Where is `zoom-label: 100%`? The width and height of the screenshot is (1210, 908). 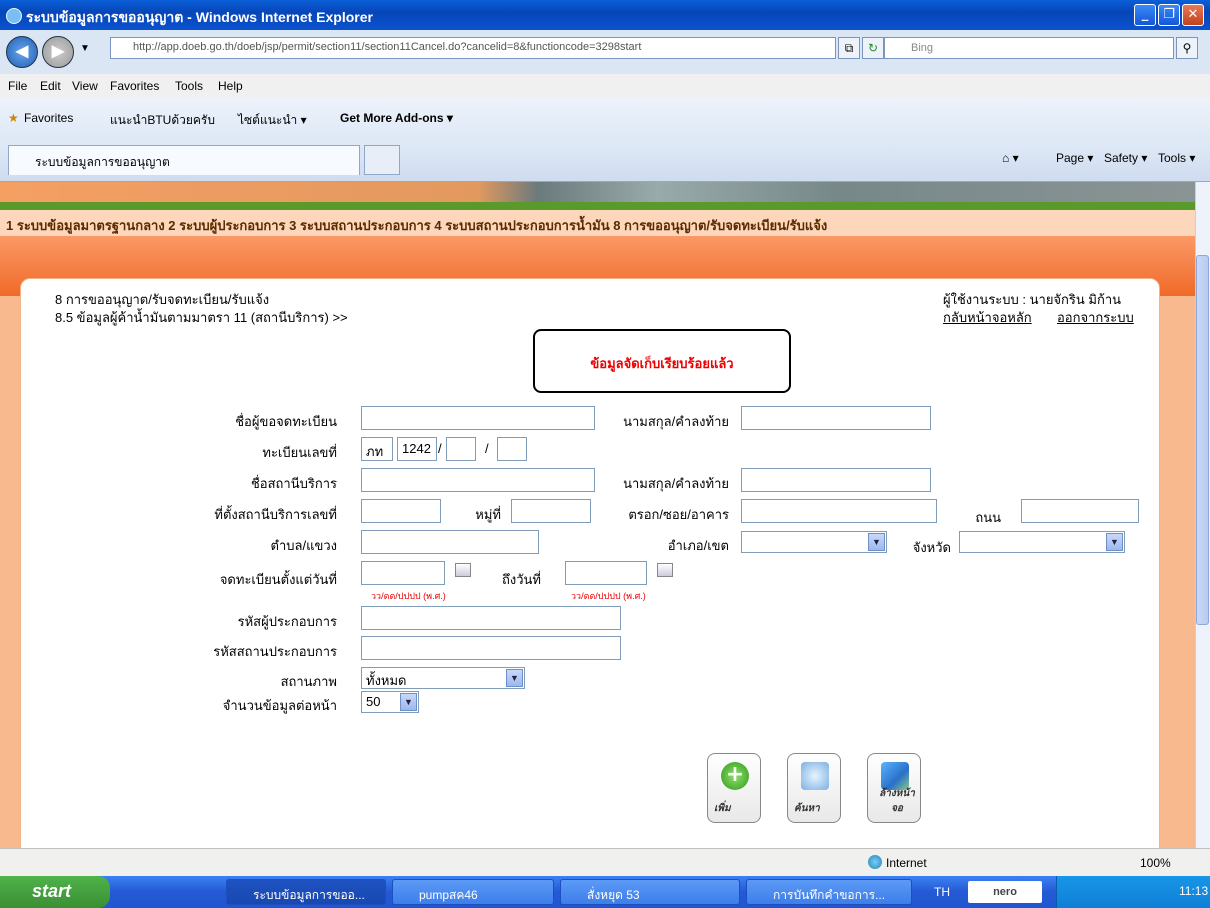 zoom-label: 100% is located at coordinates (1155, 863).